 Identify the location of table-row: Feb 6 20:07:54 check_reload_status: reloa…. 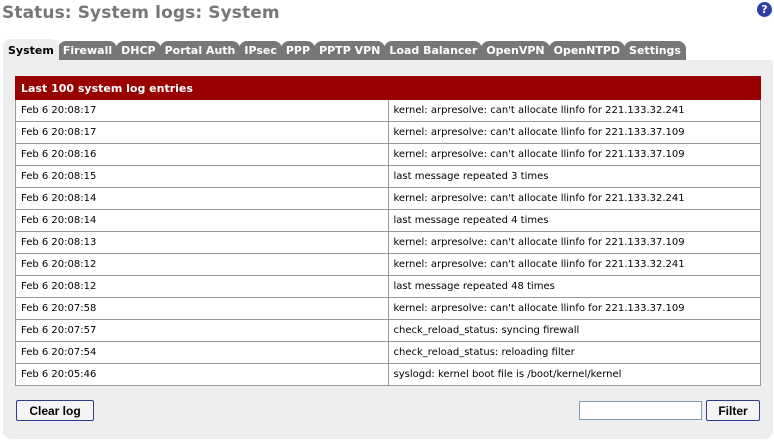
(388, 352).